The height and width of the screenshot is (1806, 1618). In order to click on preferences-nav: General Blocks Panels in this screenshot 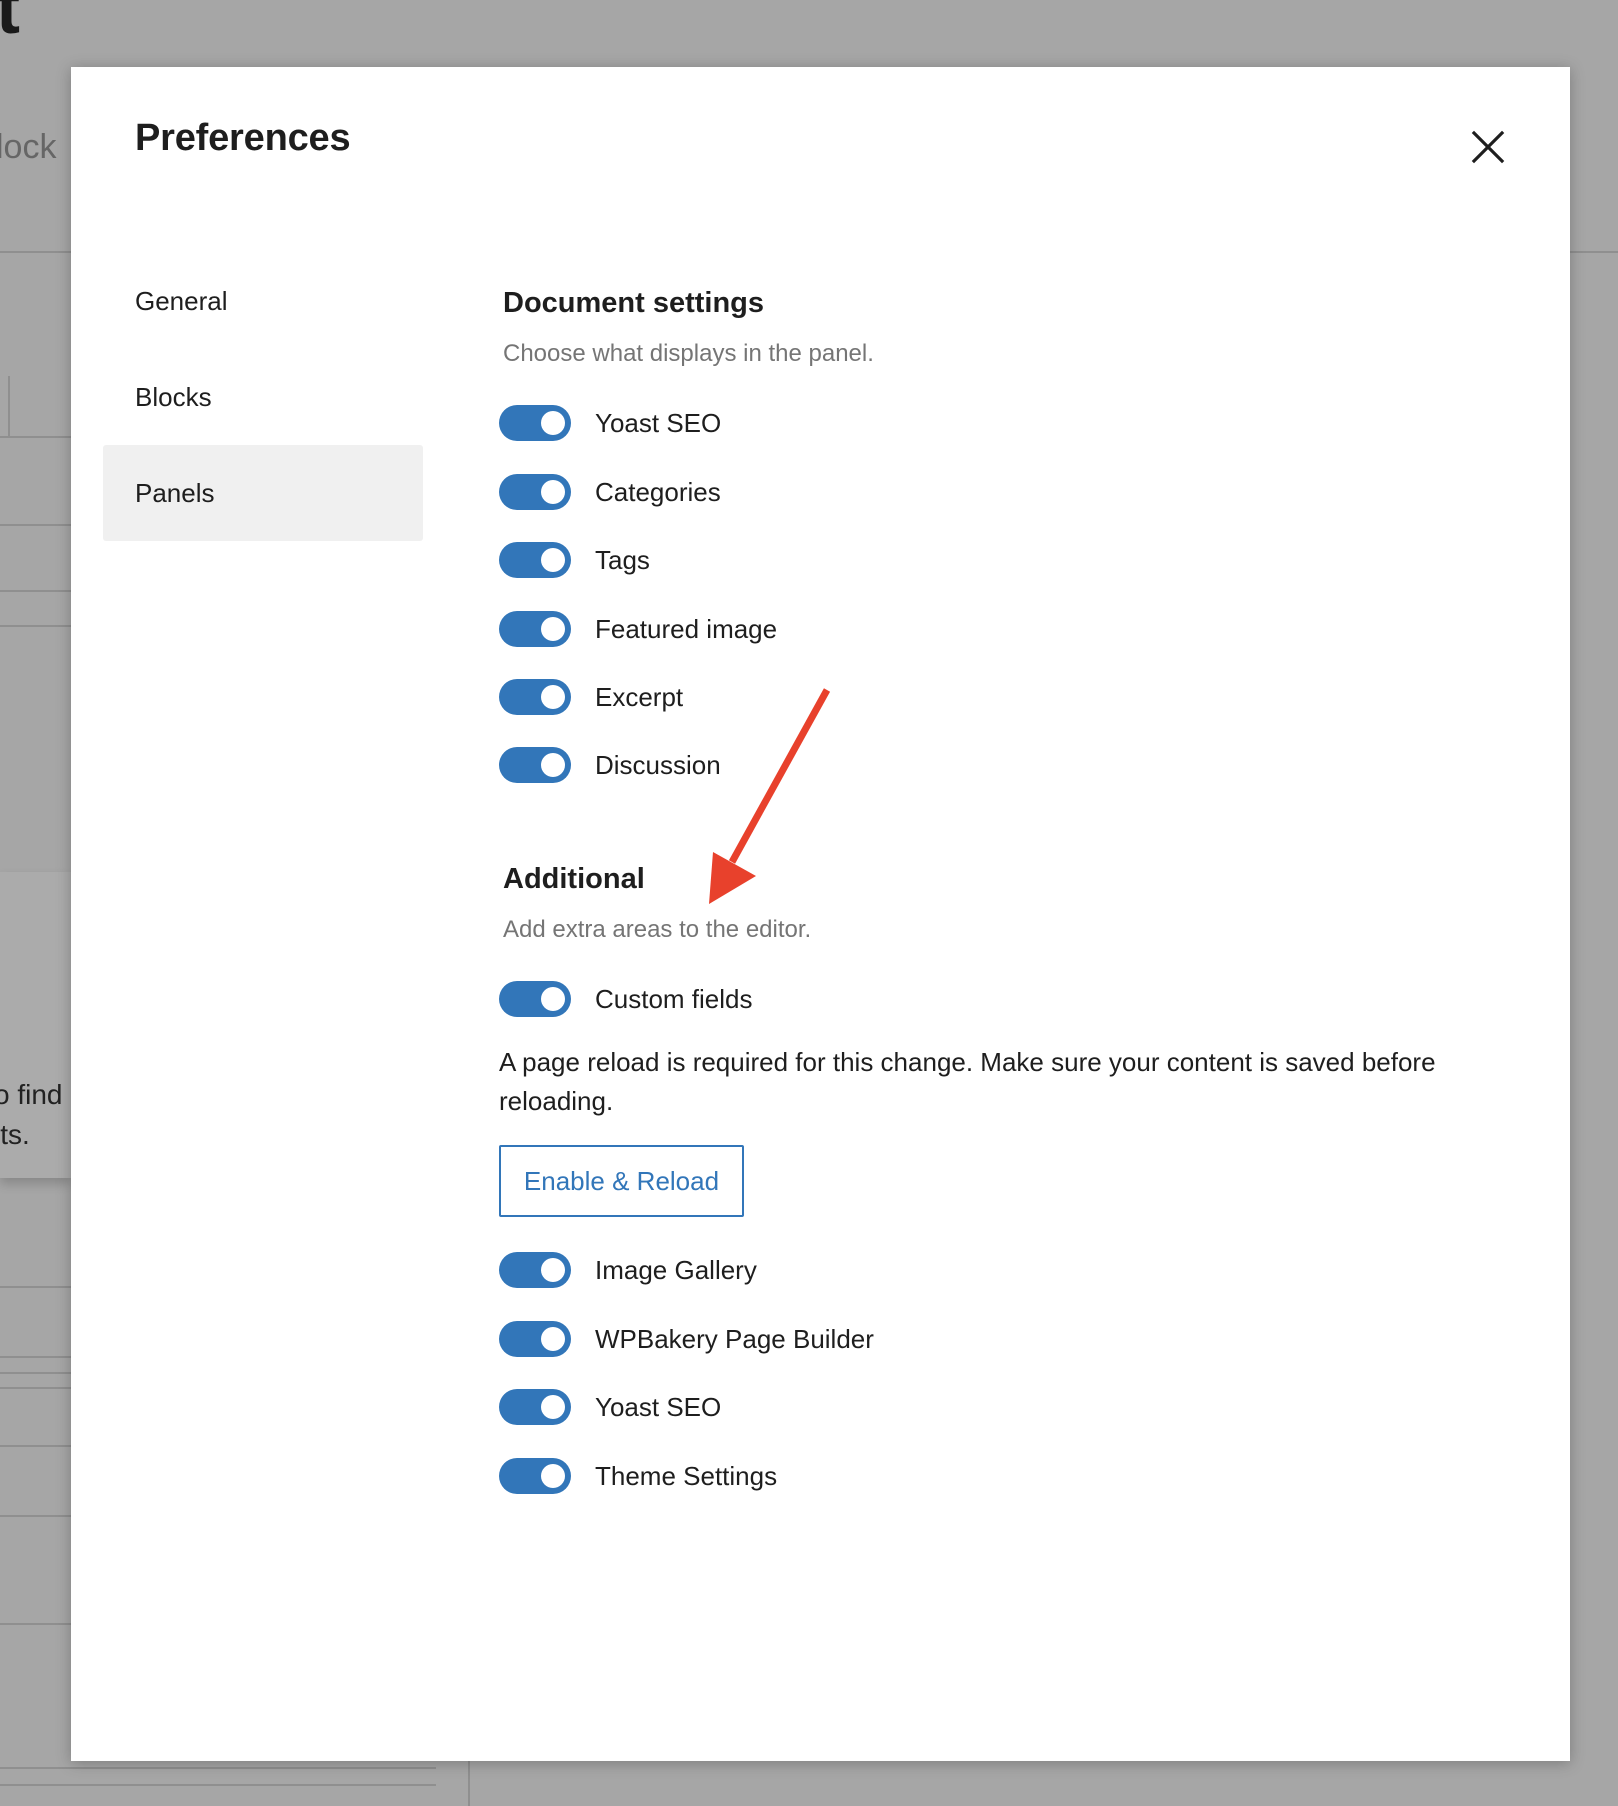, I will do `click(263, 397)`.